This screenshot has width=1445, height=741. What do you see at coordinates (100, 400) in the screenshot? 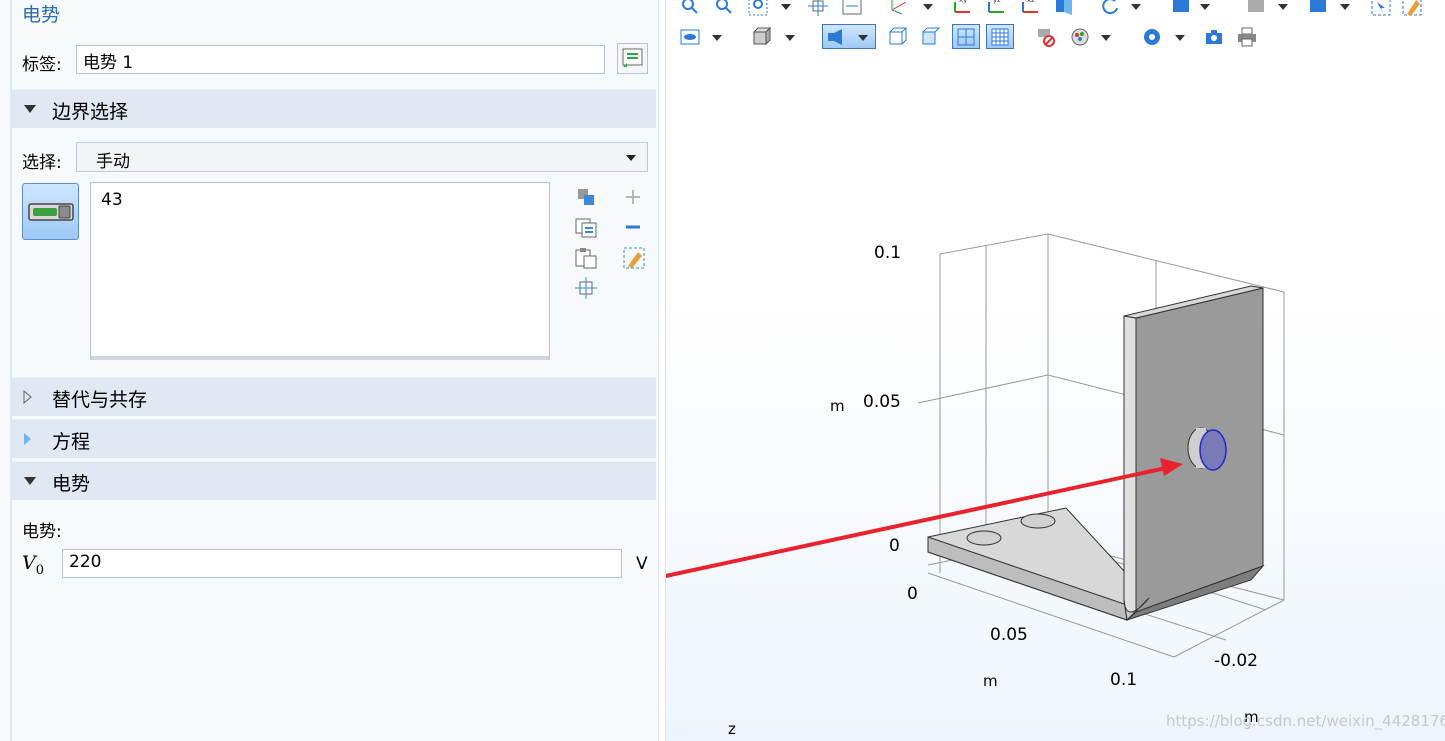
I see `section-label: 替代与共存` at bounding box center [100, 400].